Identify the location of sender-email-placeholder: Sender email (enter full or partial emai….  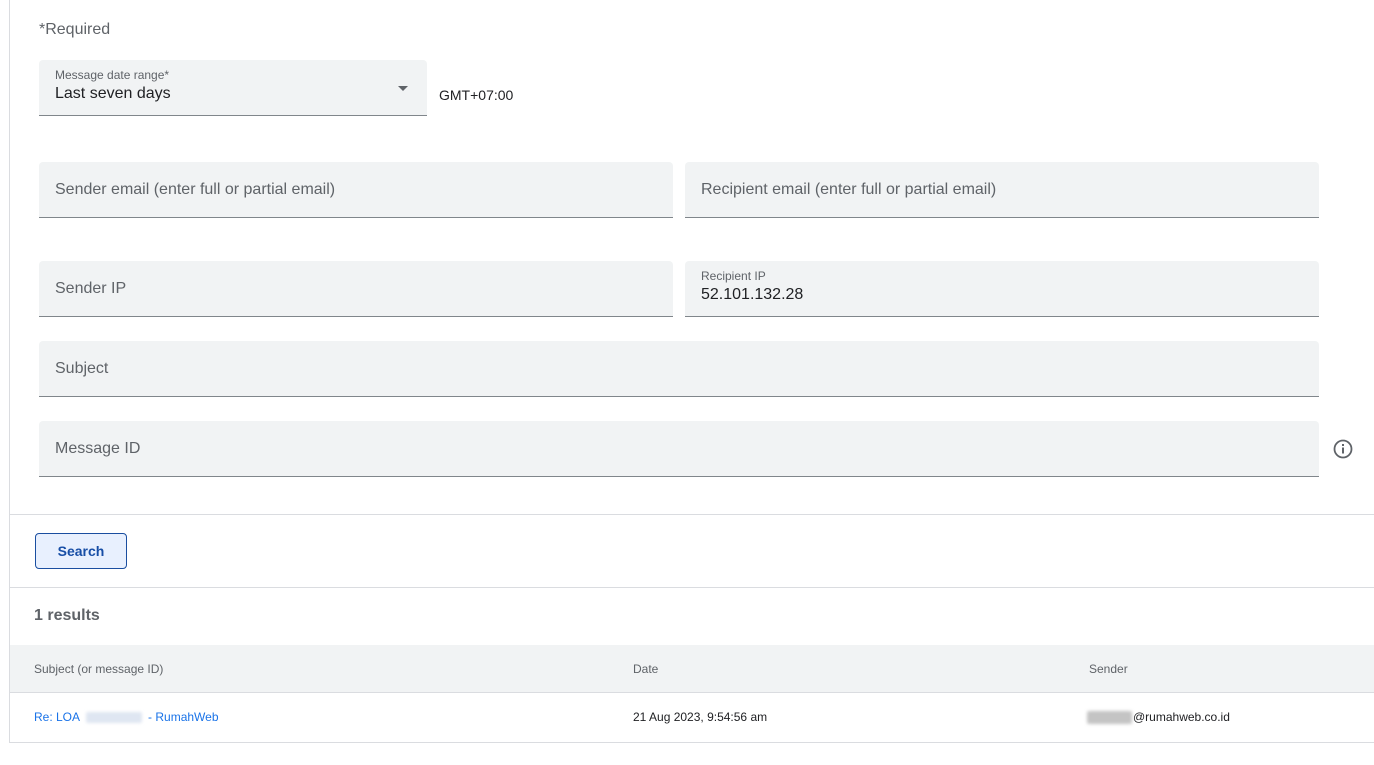
(195, 189).